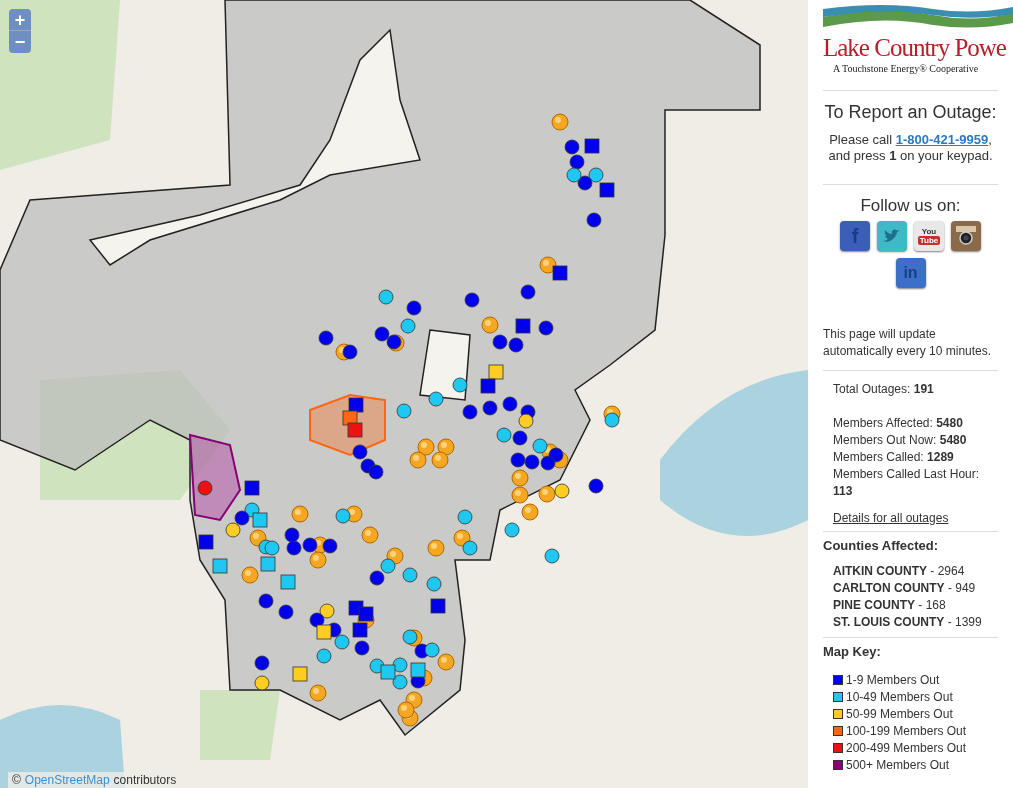  What do you see at coordinates (910, 272) in the screenshot?
I see `linkedin-button: in` at bounding box center [910, 272].